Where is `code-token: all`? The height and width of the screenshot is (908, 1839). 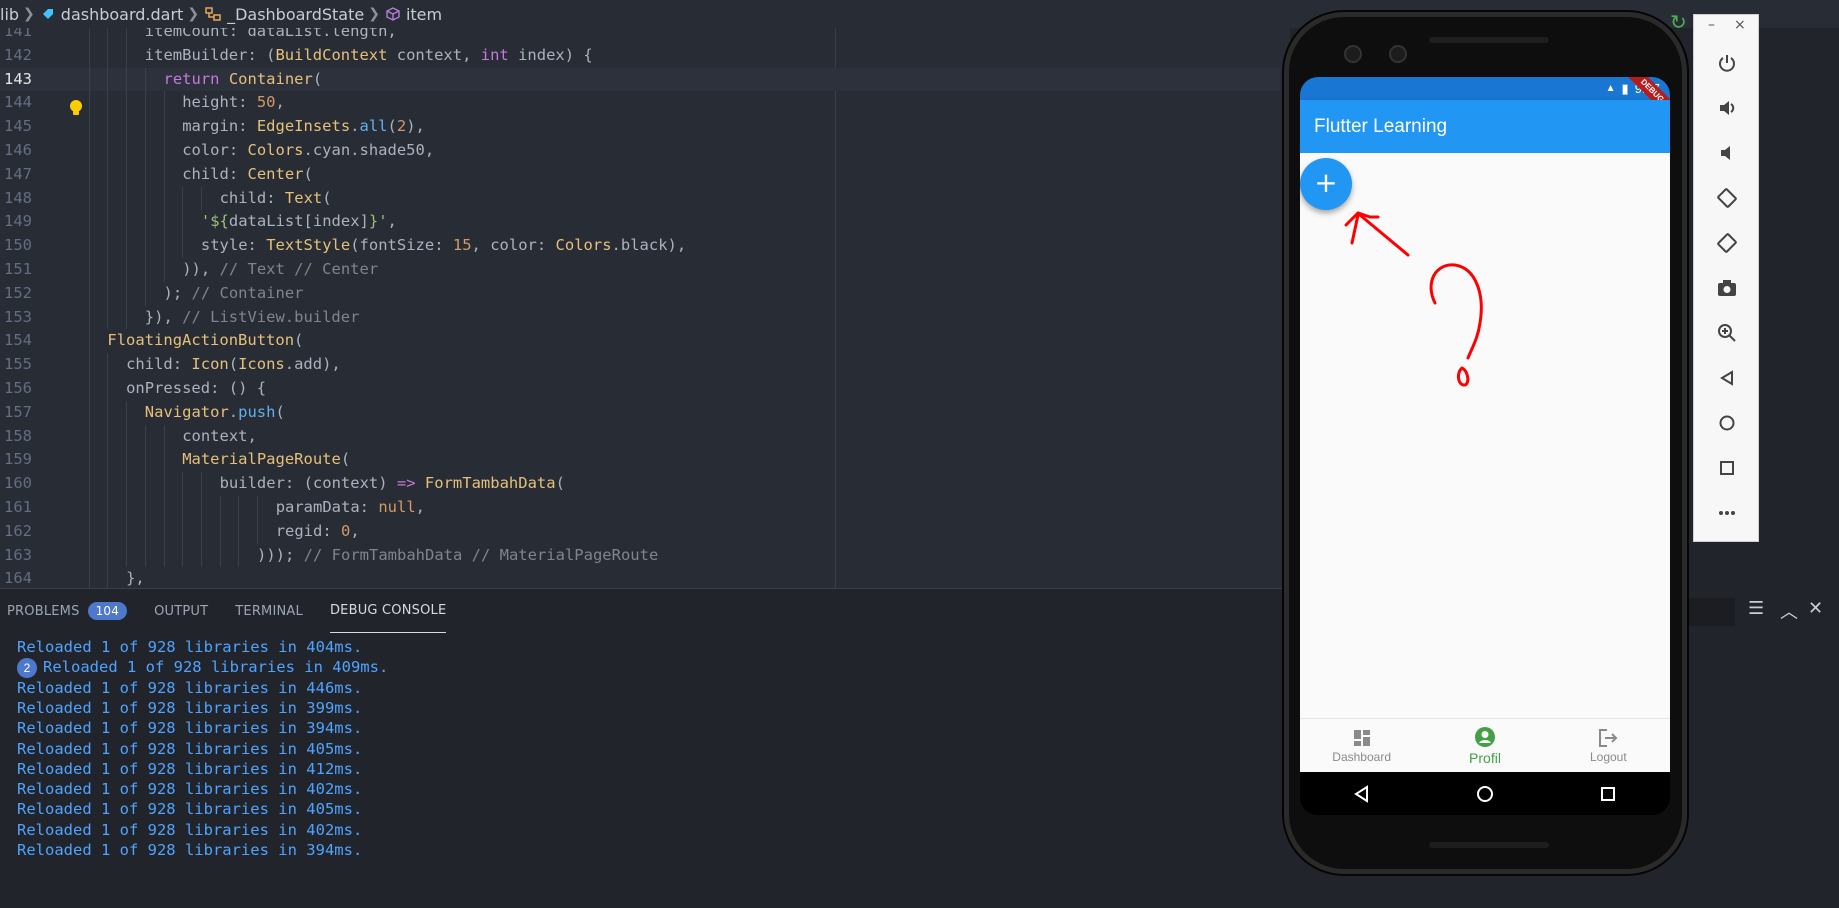
code-token: all is located at coordinates (373, 126).